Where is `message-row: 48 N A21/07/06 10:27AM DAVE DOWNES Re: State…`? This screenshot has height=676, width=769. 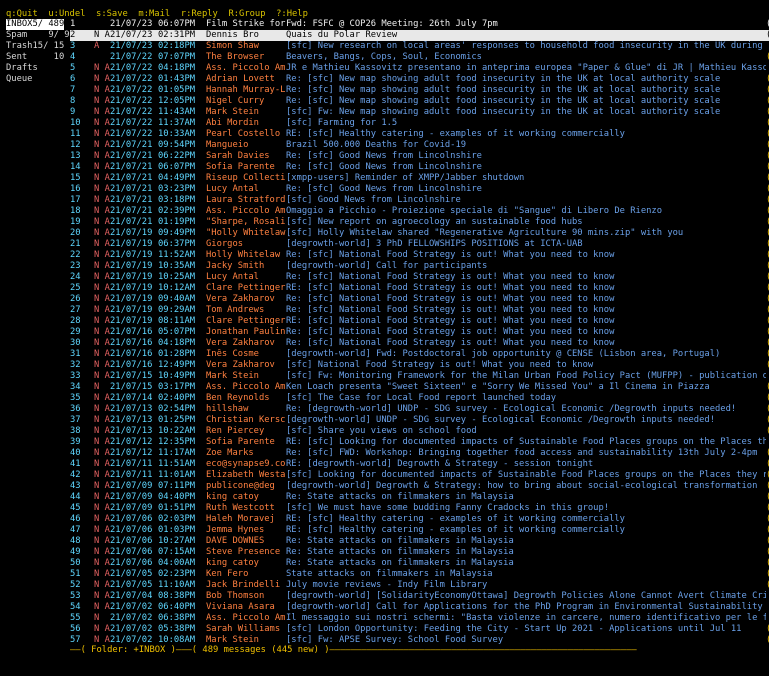 message-row: 48 N A21/07/06 10:27AM DAVE DOWNES Re: State… is located at coordinates (419, 541).